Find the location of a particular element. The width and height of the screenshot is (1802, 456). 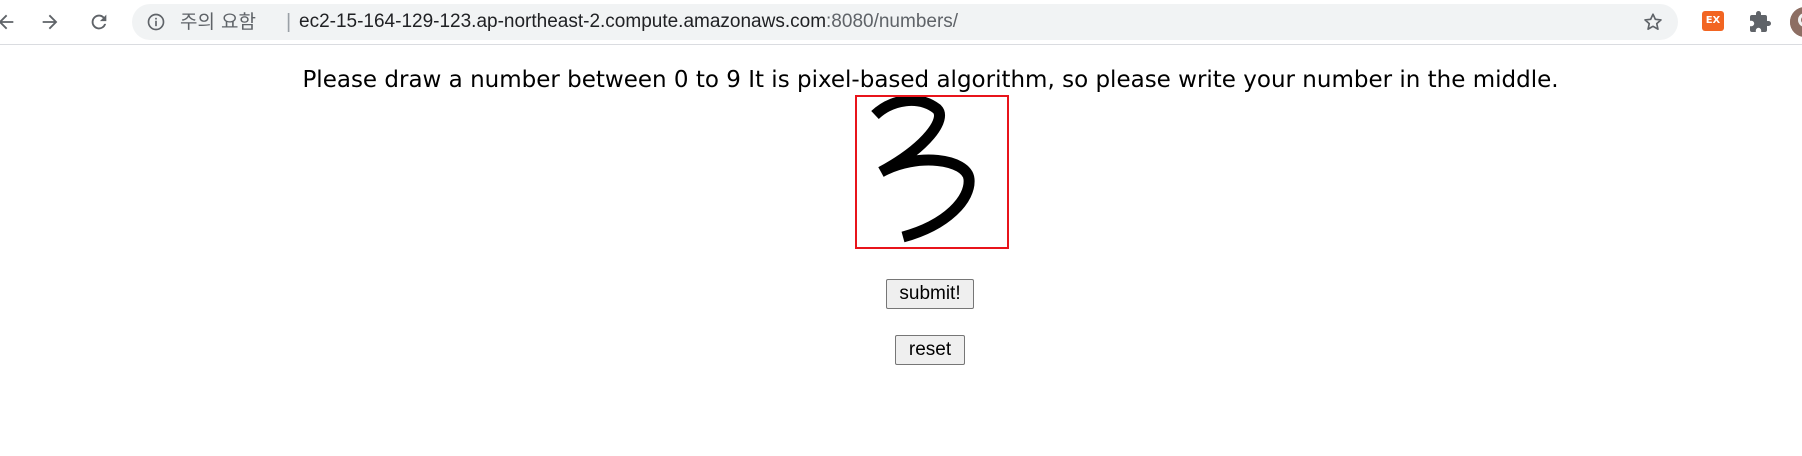

forward-button is located at coordinates (50, 22).